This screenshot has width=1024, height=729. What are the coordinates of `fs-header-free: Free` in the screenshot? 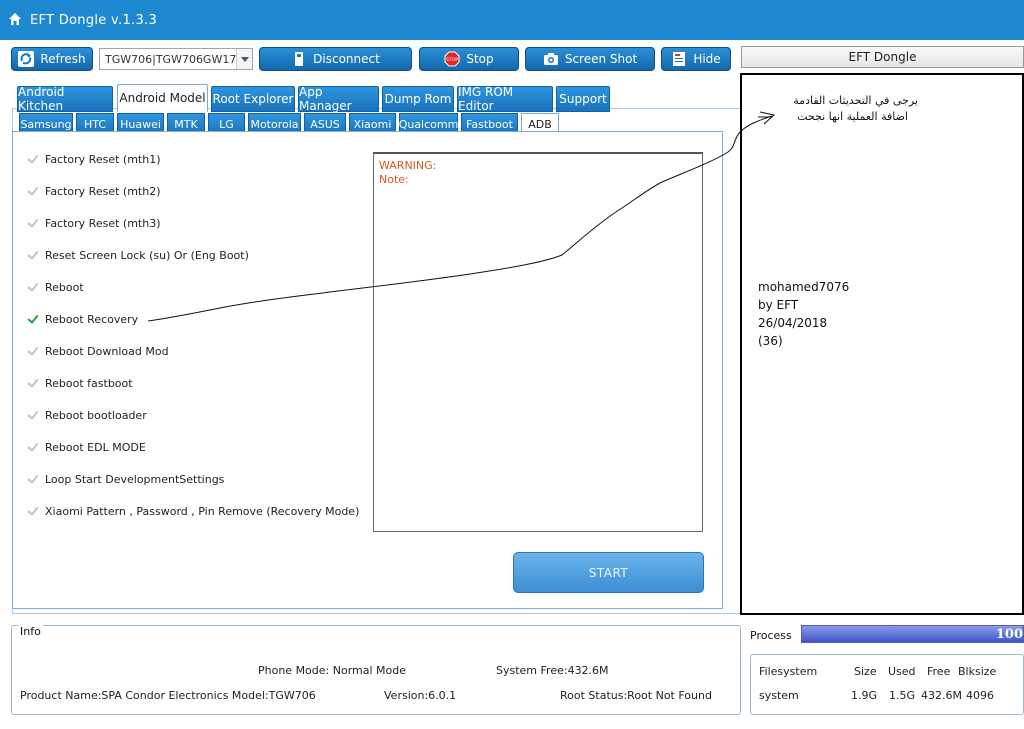 It's located at (939, 671).